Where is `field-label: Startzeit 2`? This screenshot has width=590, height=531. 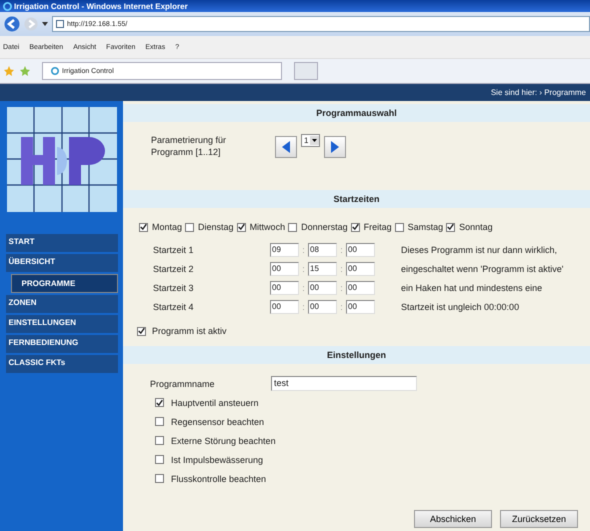 field-label: Startzeit 2 is located at coordinates (174, 269).